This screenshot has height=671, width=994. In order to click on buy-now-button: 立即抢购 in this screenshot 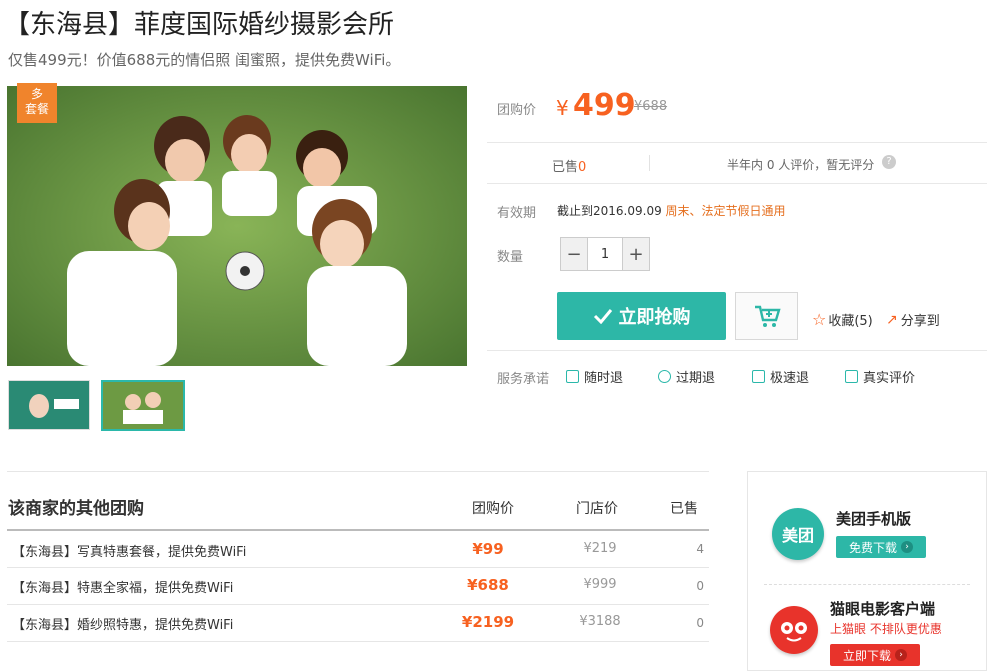, I will do `click(641, 316)`.